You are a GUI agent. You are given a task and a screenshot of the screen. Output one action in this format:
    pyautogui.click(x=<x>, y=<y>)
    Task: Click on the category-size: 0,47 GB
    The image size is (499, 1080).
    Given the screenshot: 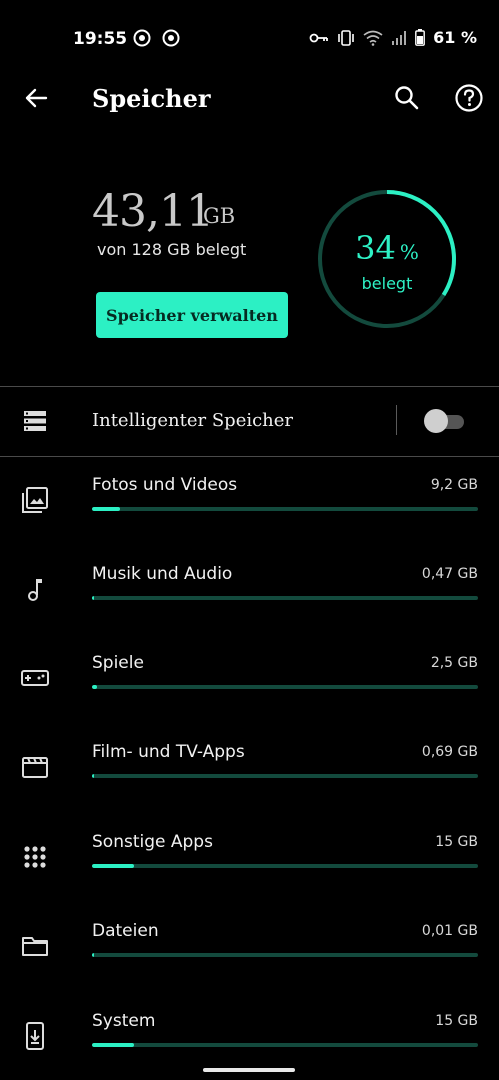 What is the action you would take?
    pyautogui.click(x=449, y=574)
    